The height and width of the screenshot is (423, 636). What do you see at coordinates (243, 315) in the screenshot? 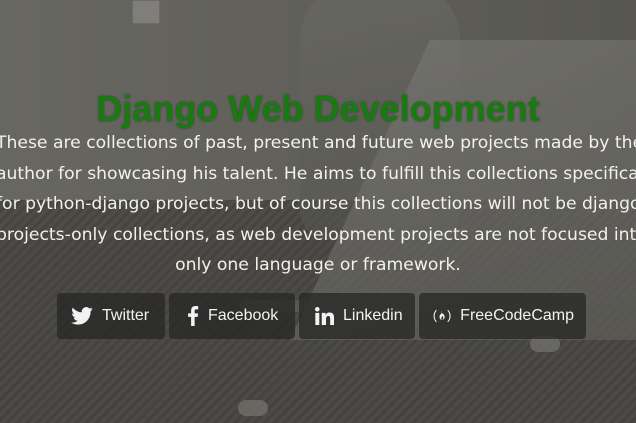
I see `facebook-label: Facebook` at bounding box center [243, 315].